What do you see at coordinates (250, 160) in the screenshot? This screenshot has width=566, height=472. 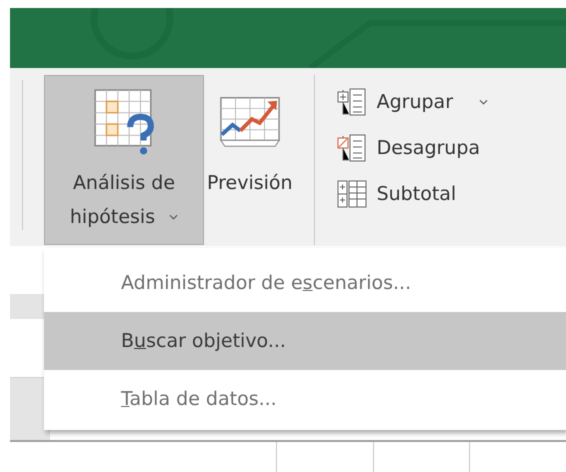 I see `ribbon-button: Previsión` at bounding box center [250, 160].